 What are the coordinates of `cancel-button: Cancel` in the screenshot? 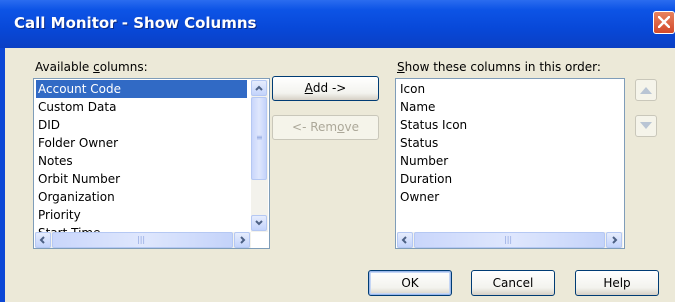 It's located at (513, 283).